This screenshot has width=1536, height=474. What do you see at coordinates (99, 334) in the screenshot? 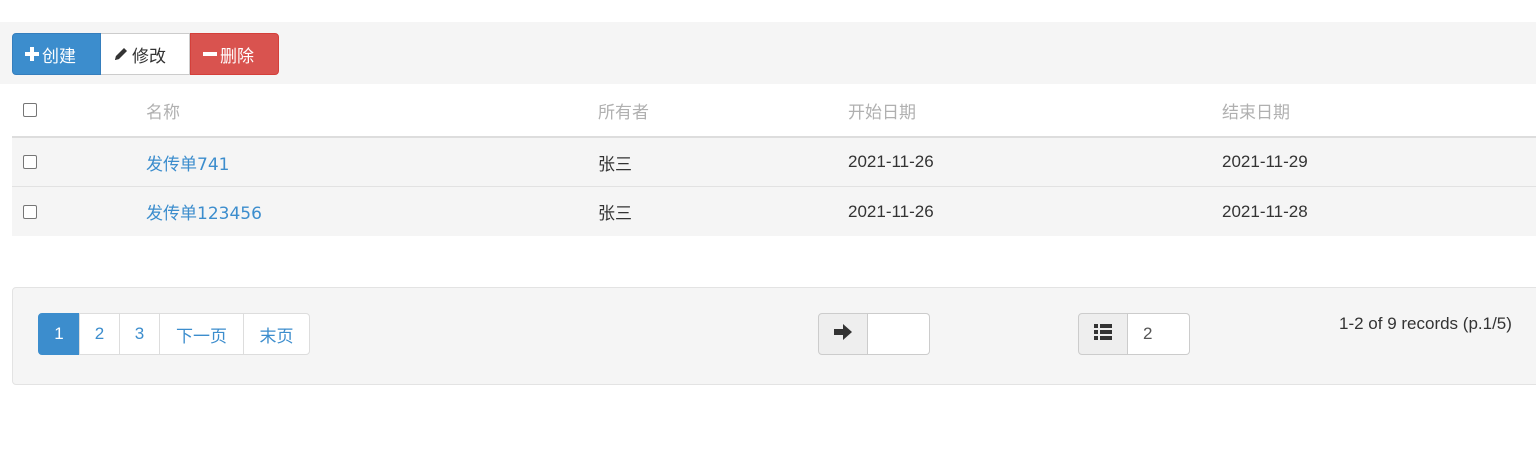
I see `page-button-2: 2` at bounding box center [99, 334].